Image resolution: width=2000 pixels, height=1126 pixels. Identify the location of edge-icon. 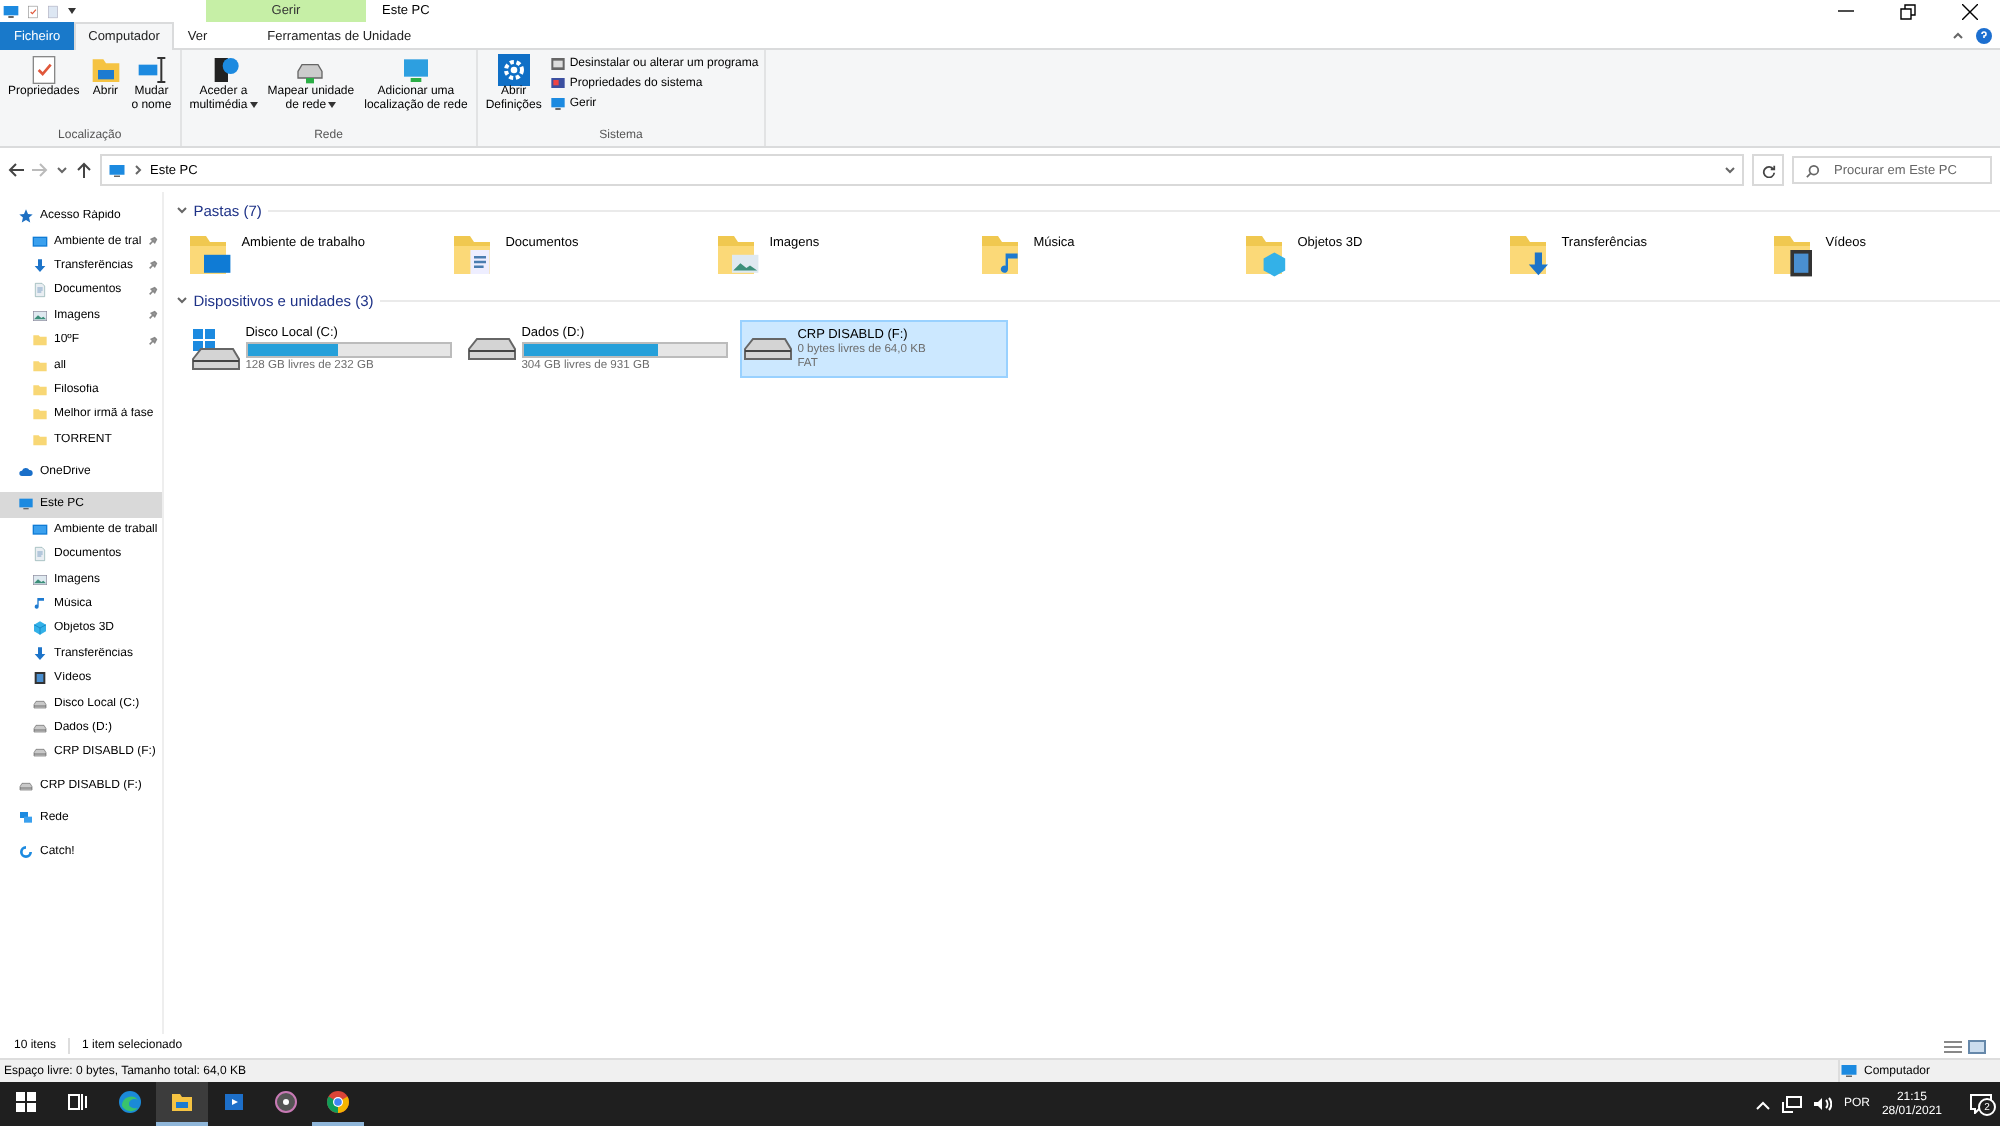
(130, 1102).